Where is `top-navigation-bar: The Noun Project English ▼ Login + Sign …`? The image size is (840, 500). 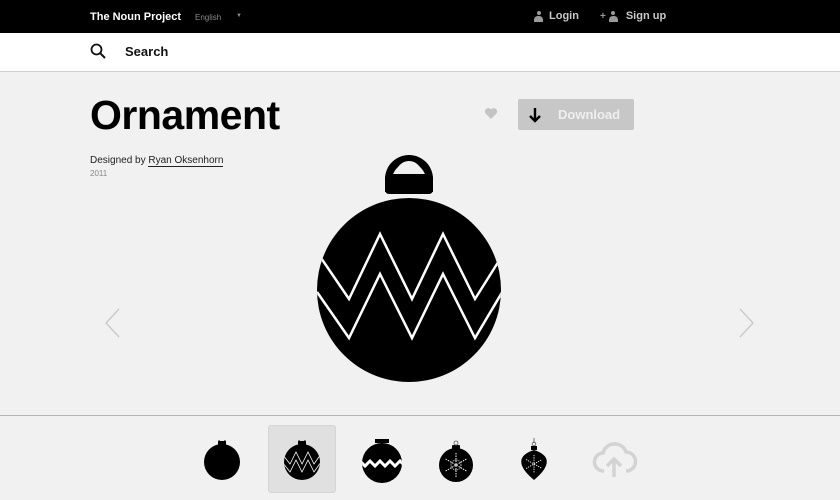
top-navigation-bar: The Noun Project English ▼ Login + Sign … is located at coordinates (420, 16).